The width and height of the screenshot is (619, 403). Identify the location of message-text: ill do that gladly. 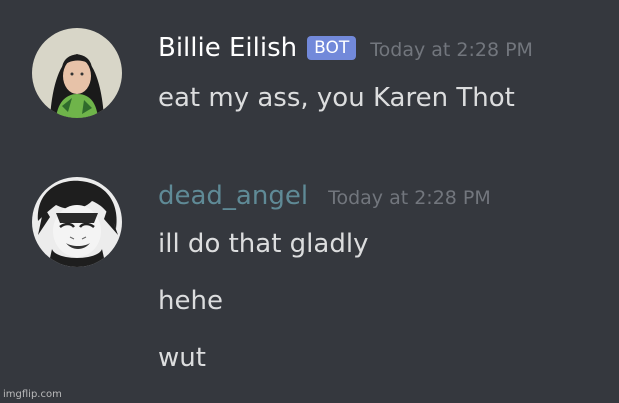
(263, 244).